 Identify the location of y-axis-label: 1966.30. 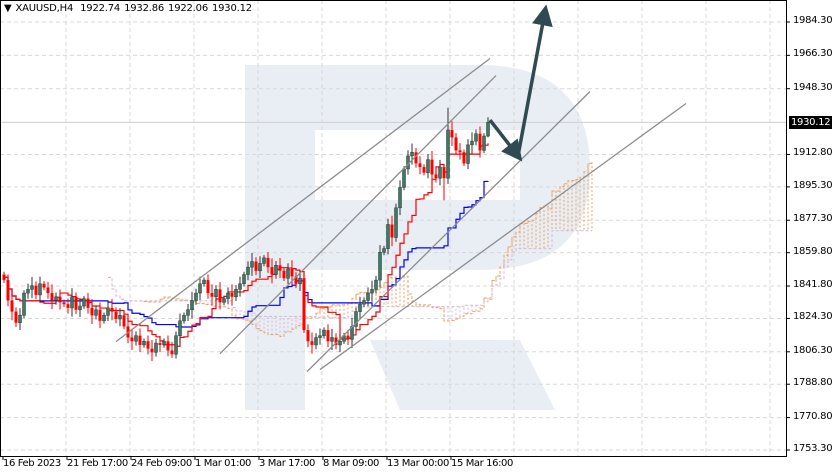
(813, 54).